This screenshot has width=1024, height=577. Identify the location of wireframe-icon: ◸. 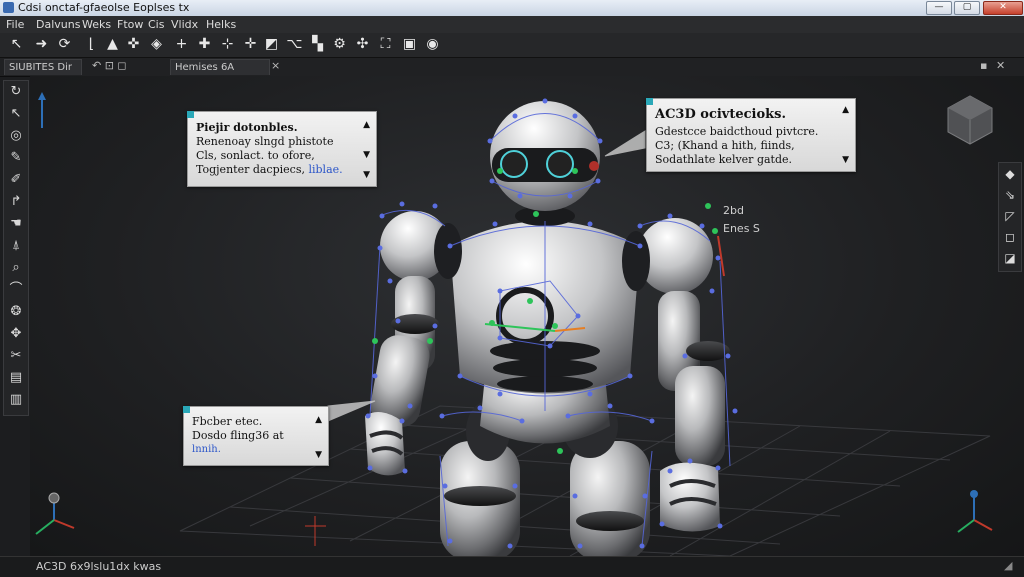
(1010, 216).